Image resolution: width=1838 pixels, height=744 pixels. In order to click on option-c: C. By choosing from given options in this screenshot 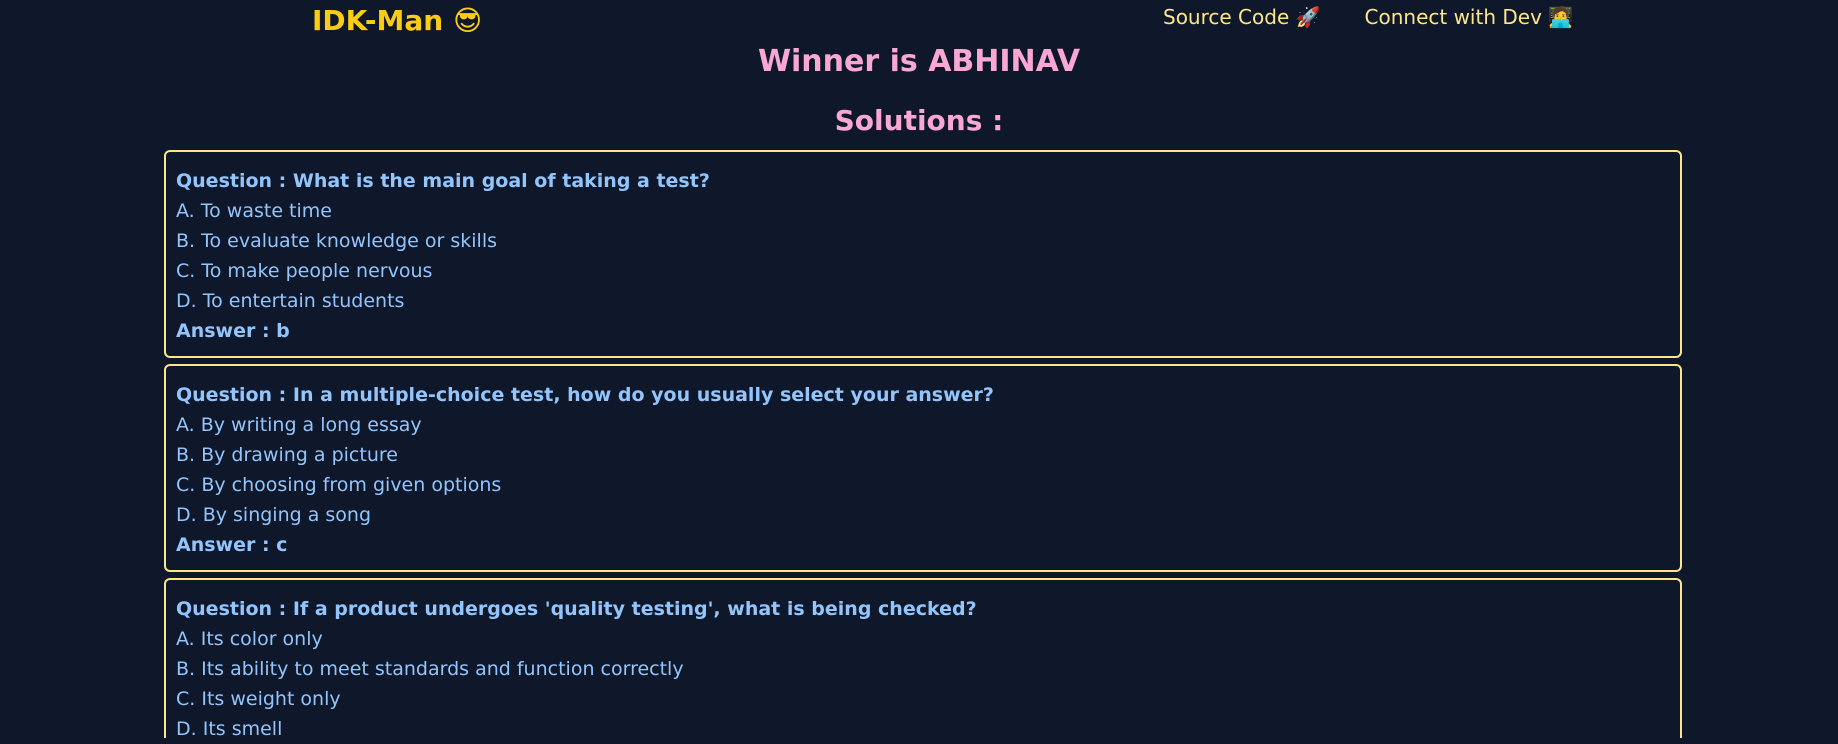, I will do `click(339, 485)`.